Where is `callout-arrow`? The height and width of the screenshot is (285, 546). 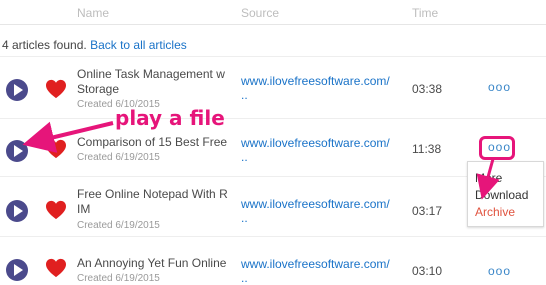
callout-arrow is located at coordinates (68, 137).